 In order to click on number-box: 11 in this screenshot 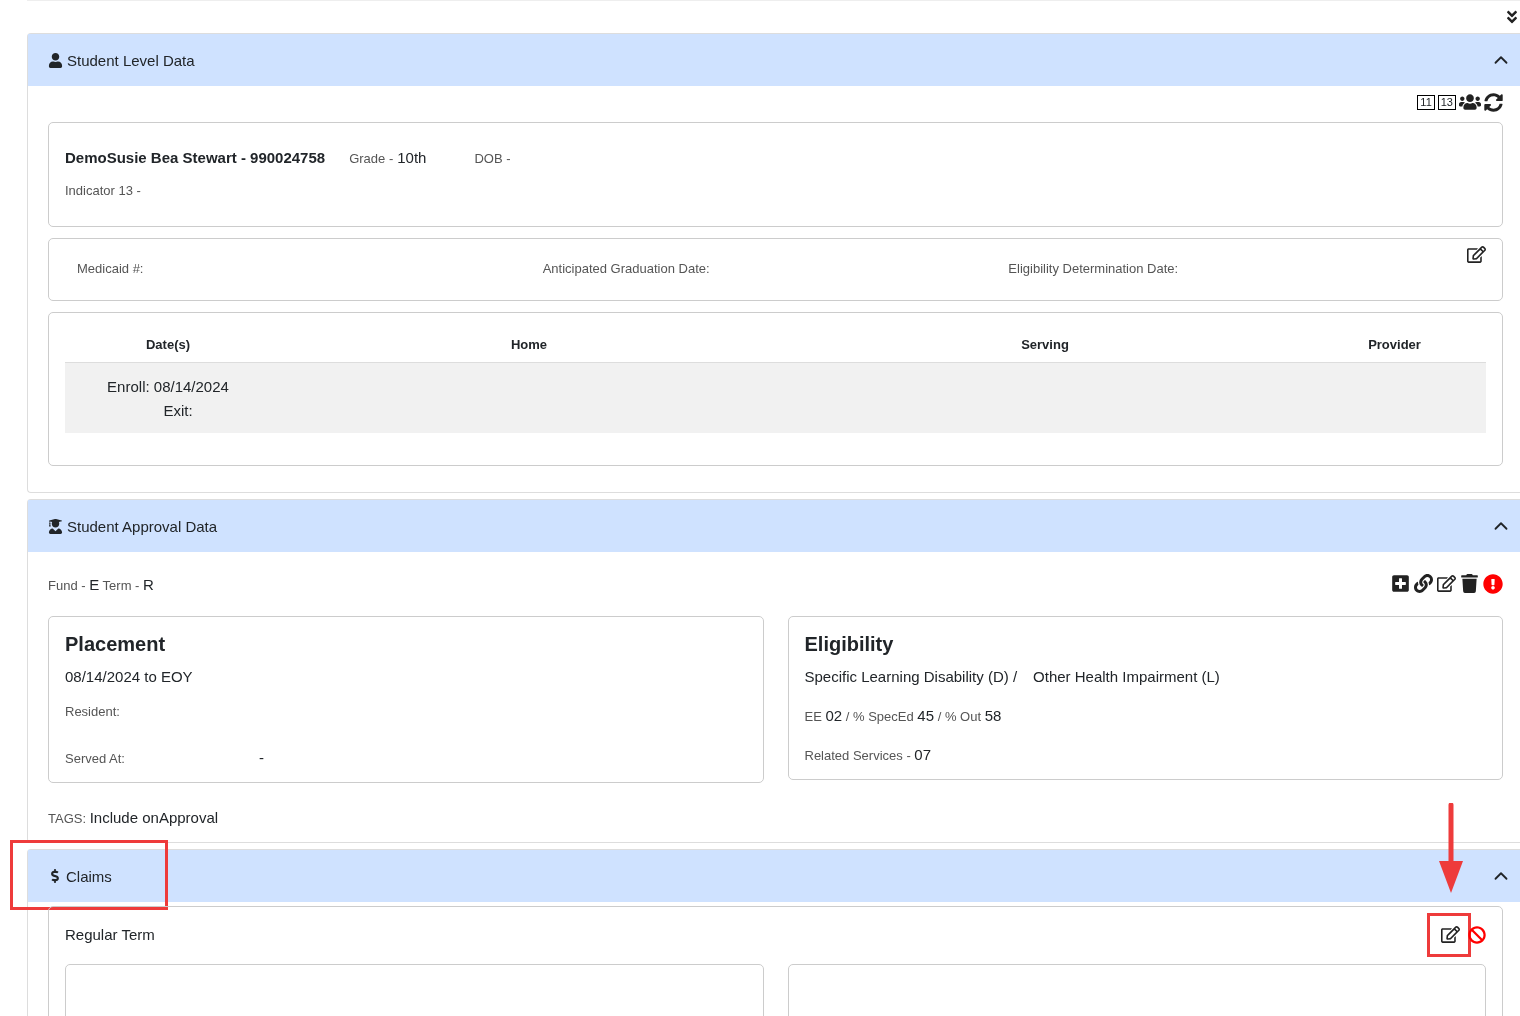, I will do `click(1426, 102)`.